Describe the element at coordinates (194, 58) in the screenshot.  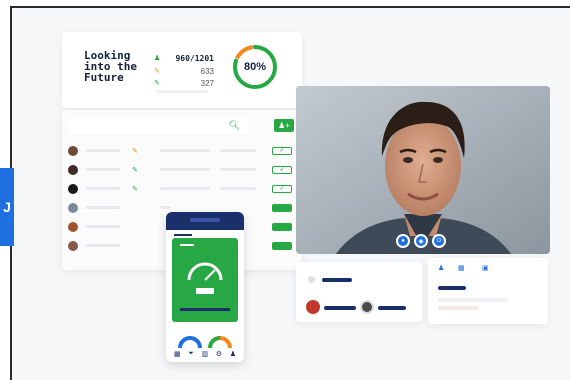
I see `stat-value: 960/1201` at that location.